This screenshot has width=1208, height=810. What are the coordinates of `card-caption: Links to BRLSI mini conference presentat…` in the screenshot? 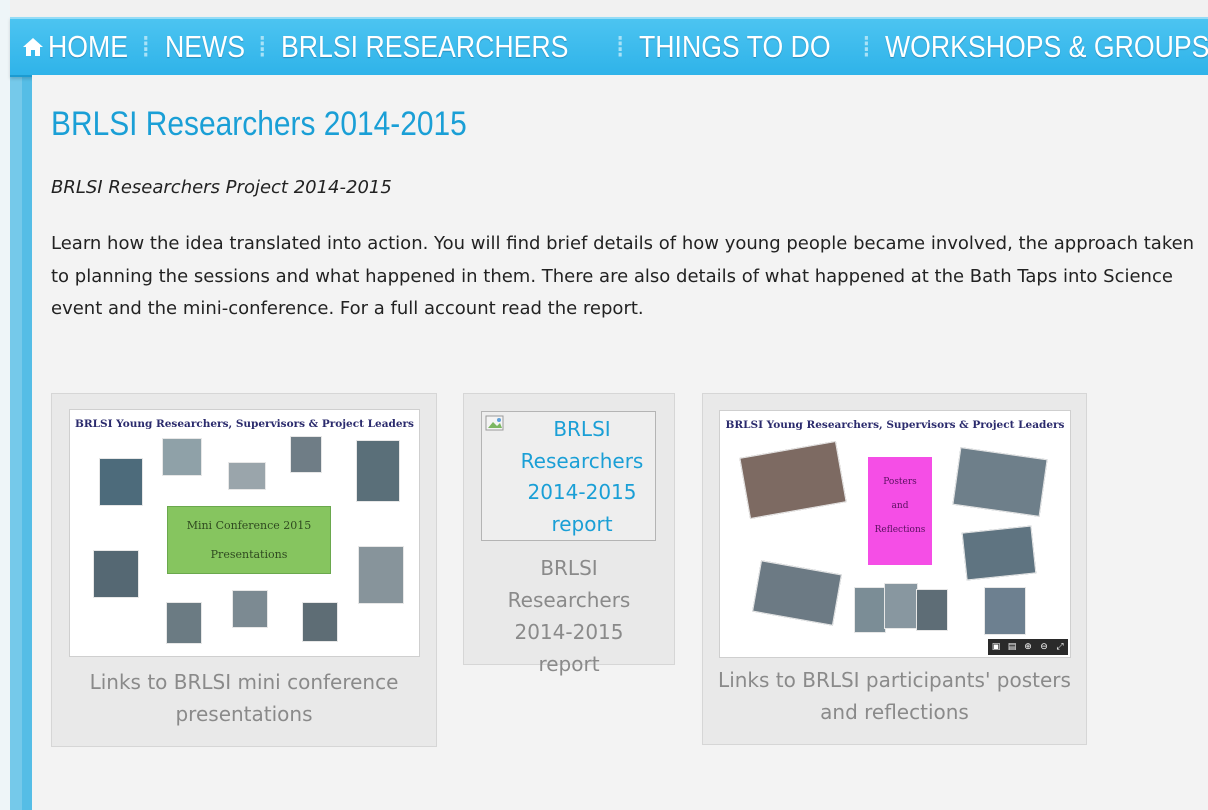 It's located at (244, 698).